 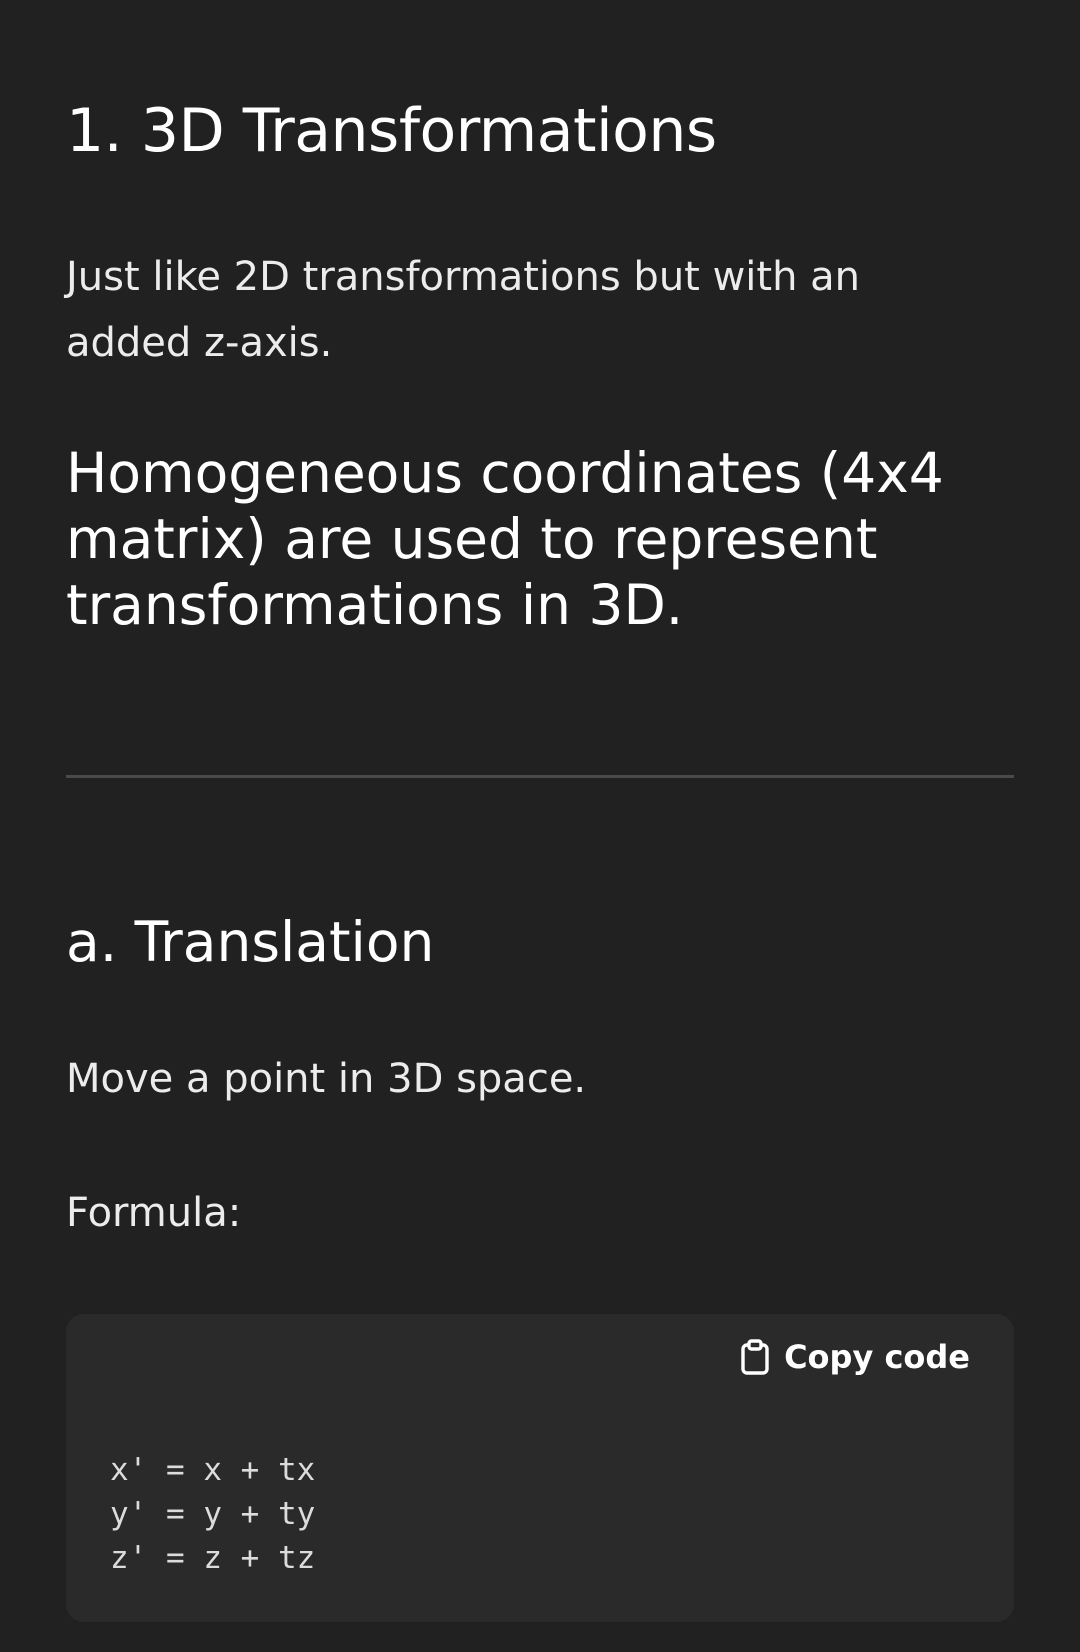 What do you see at coordinates (154, 1213) in the screenshot?
I see `formula-label: Formula:` at bounding box center [154, 1213].